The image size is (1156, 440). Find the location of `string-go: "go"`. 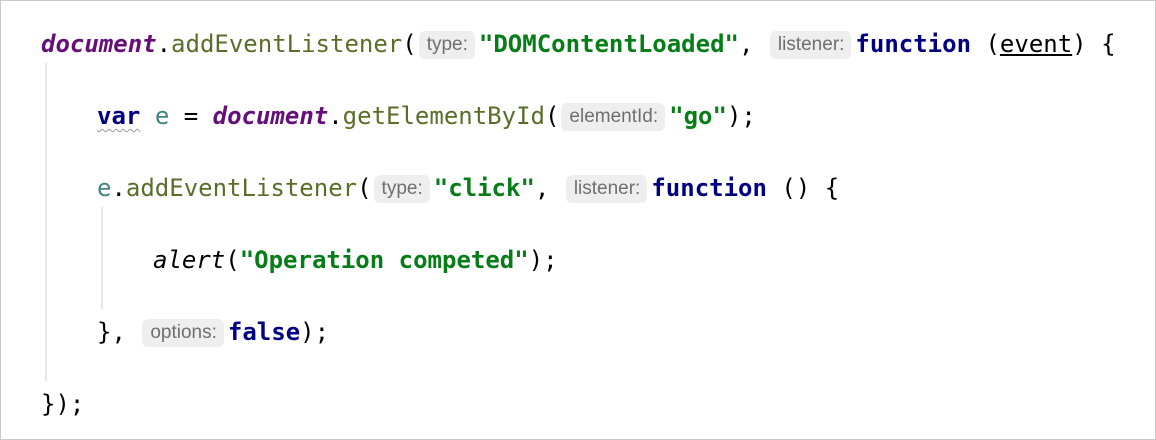

string-go: "go" is located at coordinates (698, 116).